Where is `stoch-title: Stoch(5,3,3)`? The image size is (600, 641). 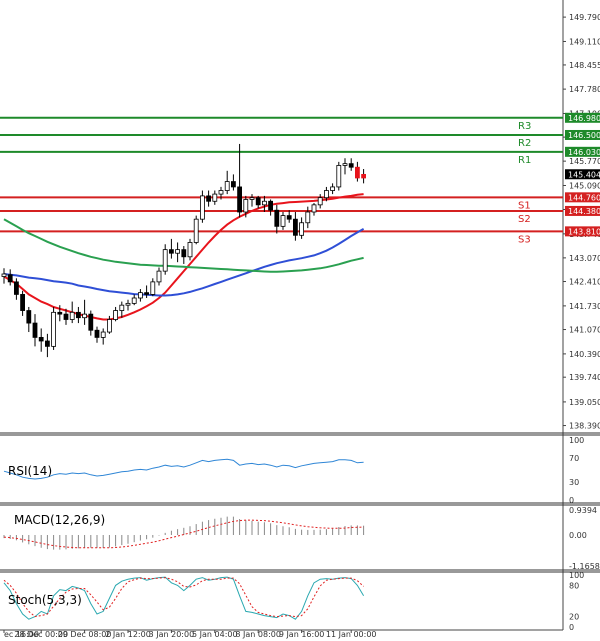 stoch-title: Stoch(5,3,3) is located at coordinates (45, 600).